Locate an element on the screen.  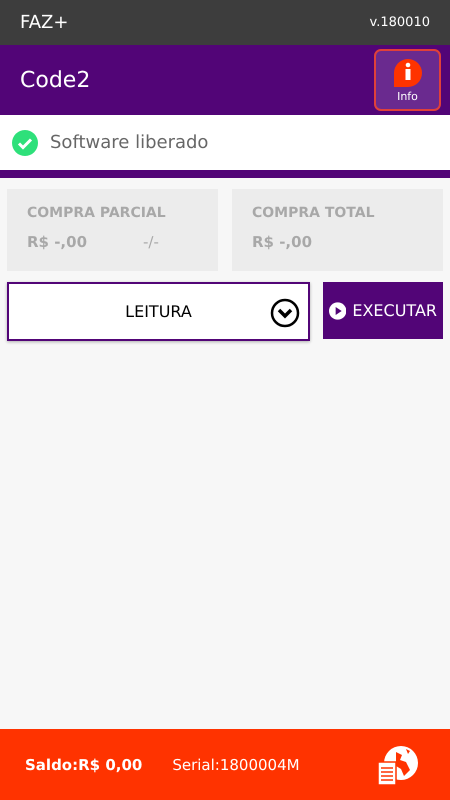
screen-title: Code2 is located at coordinates (55, 80).